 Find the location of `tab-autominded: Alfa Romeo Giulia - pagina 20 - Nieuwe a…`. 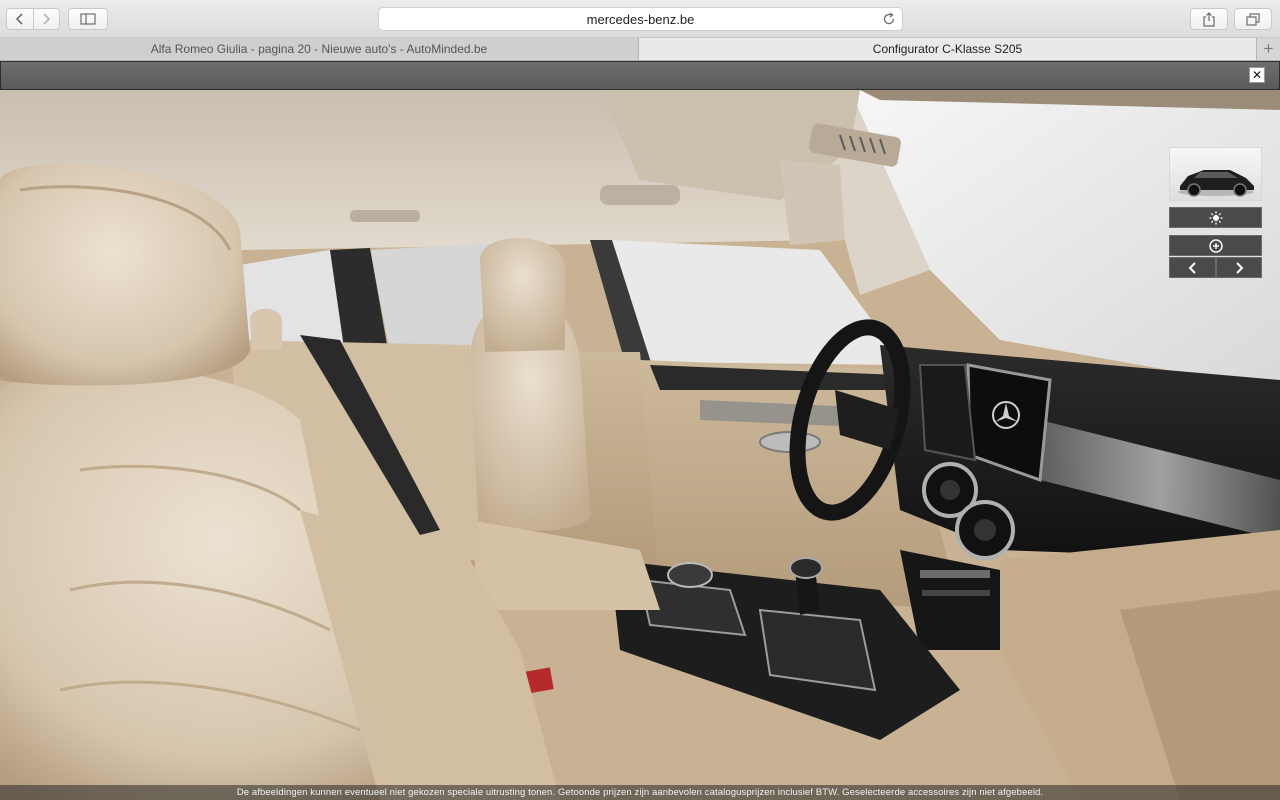

tab-autominded: Alfa Romeo Giulia - pagina 20 - Nieuwe a… is located at coordinates (319, 49).